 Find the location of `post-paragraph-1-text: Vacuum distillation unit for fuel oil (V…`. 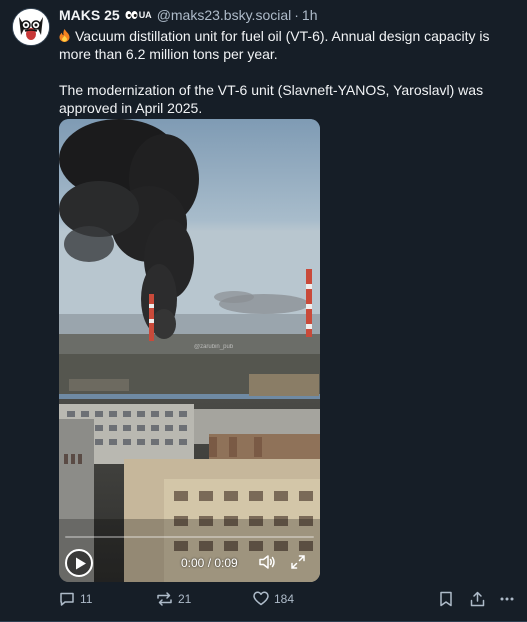

post-paragraph-1-text: Vacuum distillation unit for fuel oil (V… is located at coordinates (274, 45).